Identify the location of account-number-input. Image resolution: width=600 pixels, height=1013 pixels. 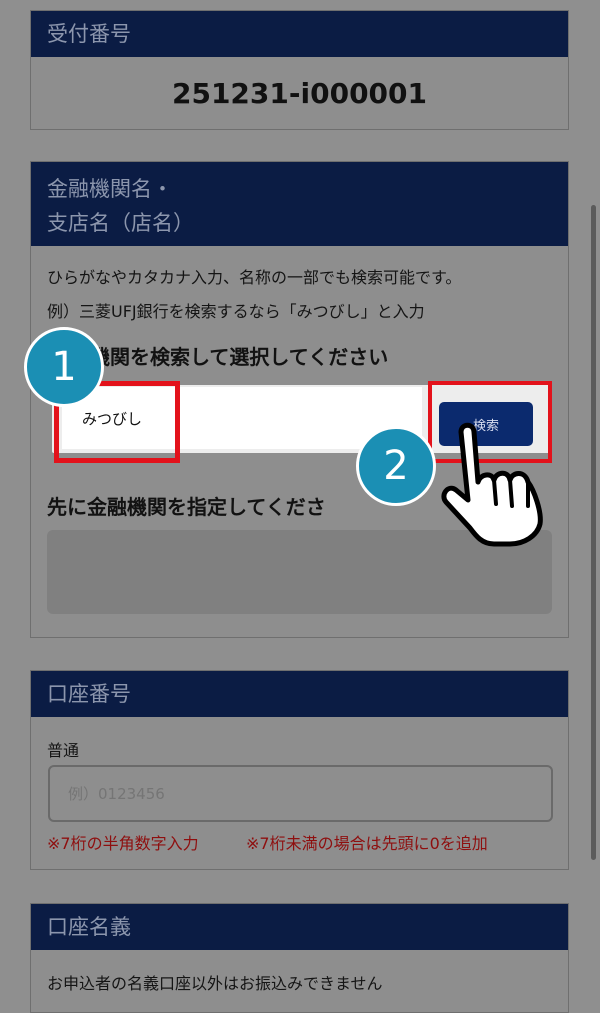
(300, 793).